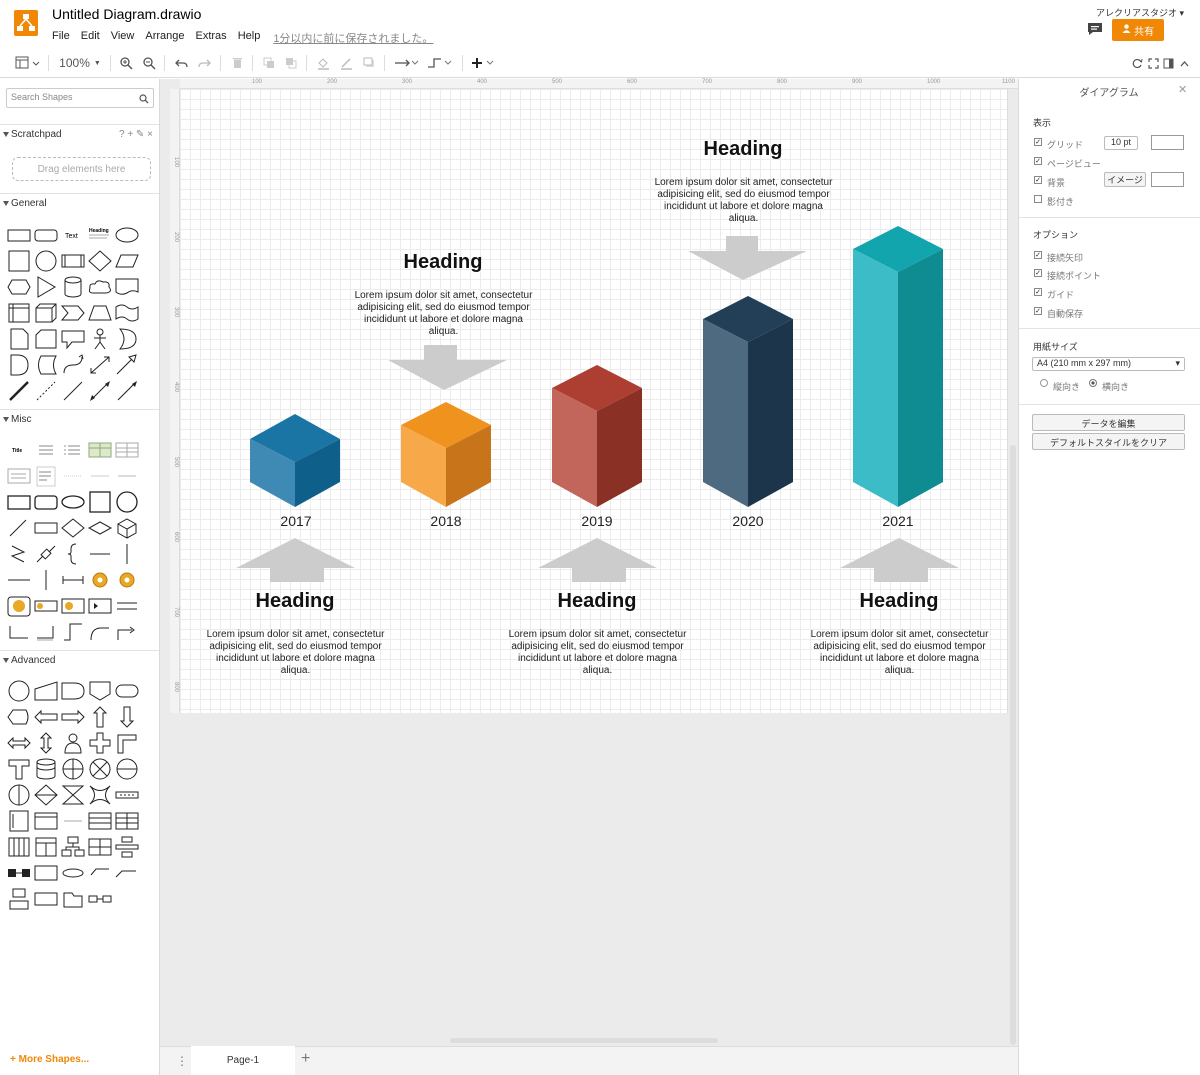 The width and height of the screenshot is (1200, 1075). I want to click on insert-button, so click(483, 63).